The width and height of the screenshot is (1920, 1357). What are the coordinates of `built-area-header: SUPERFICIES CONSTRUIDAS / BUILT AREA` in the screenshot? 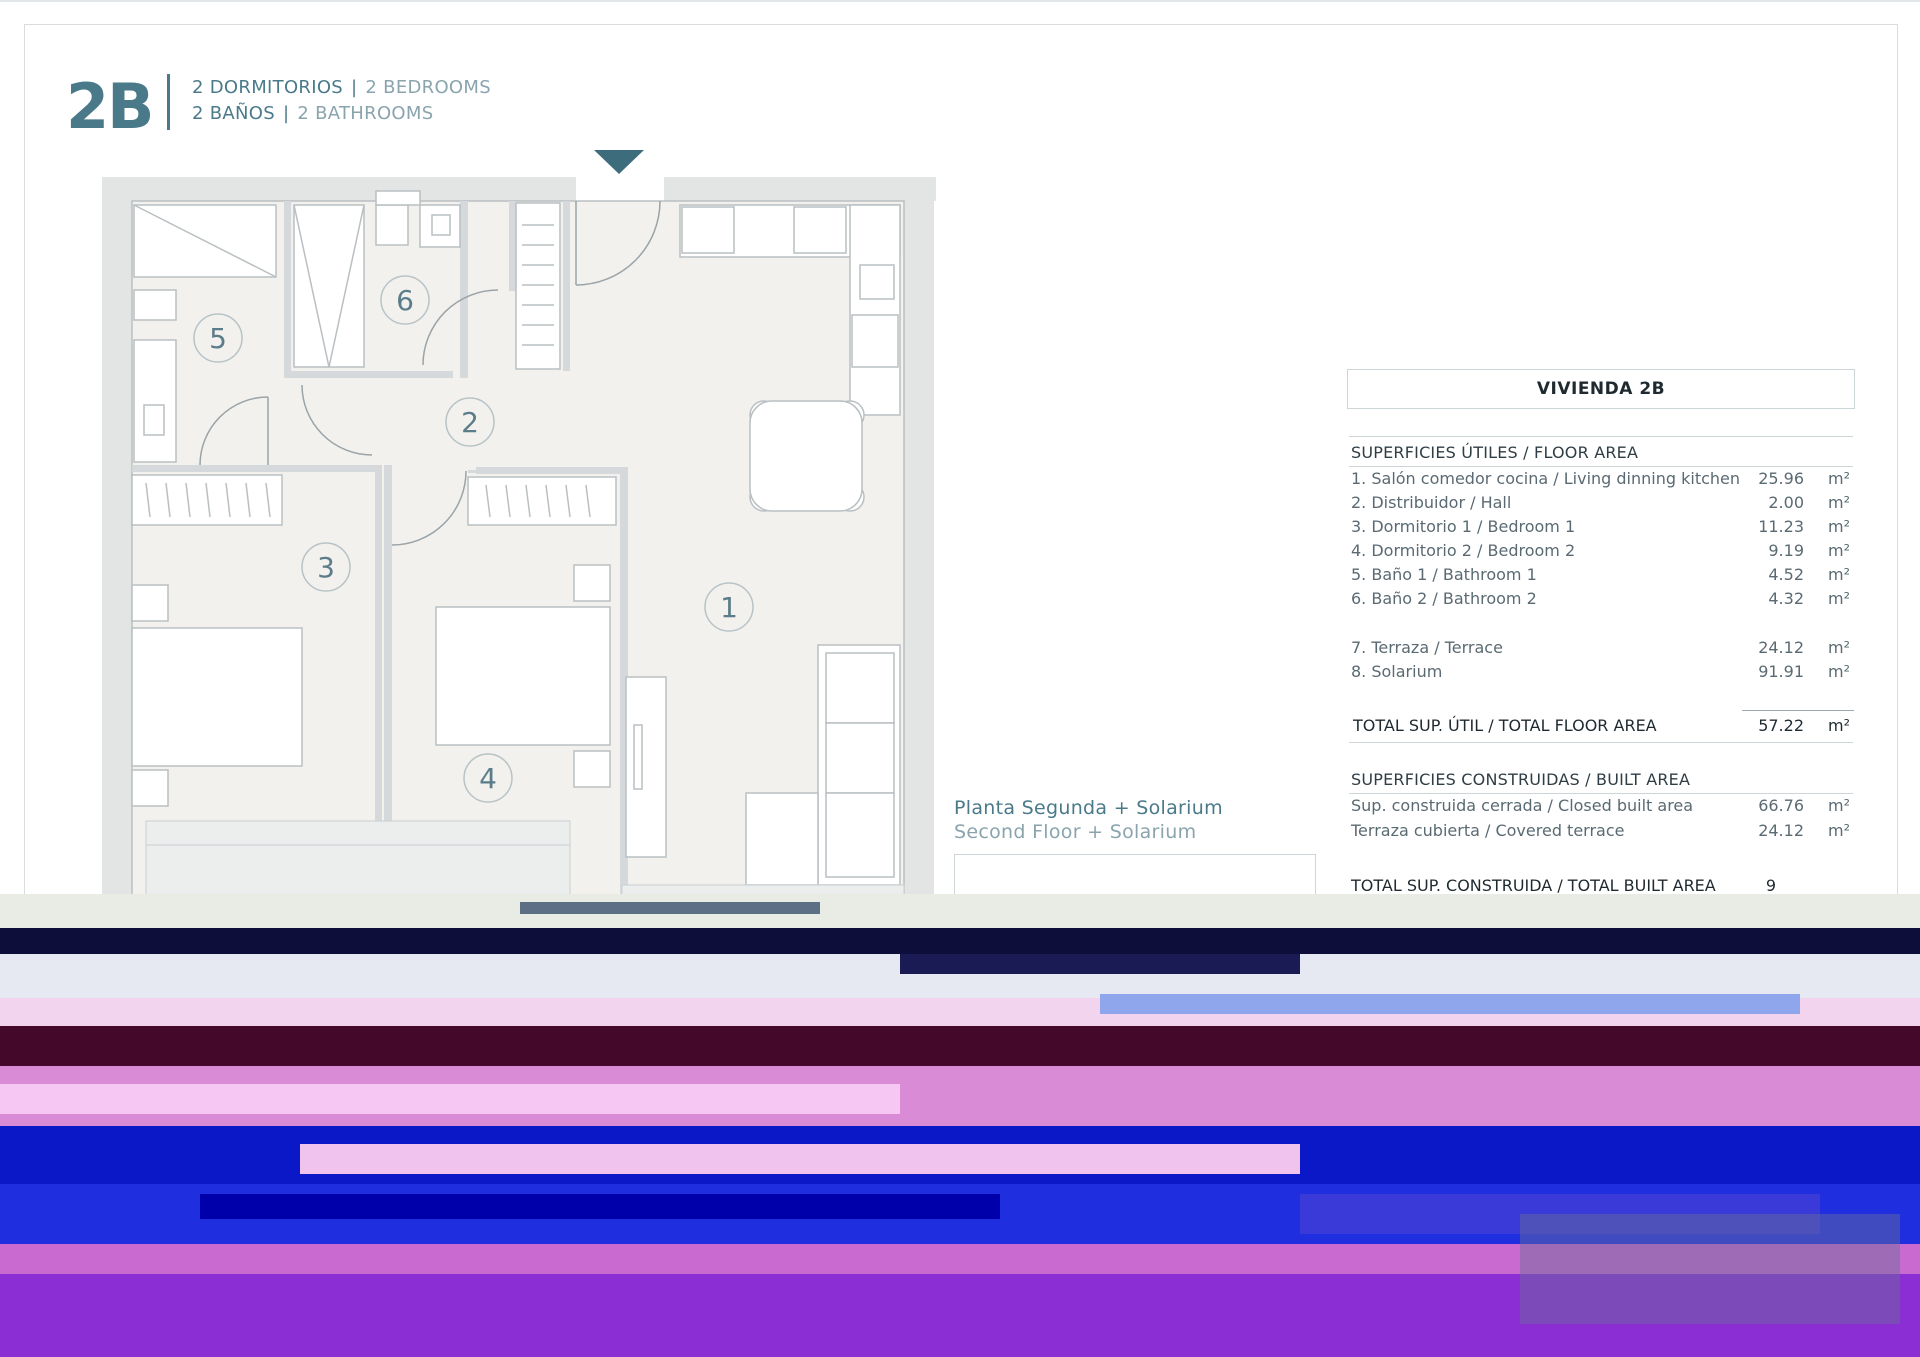 It's located at (1602, 781).